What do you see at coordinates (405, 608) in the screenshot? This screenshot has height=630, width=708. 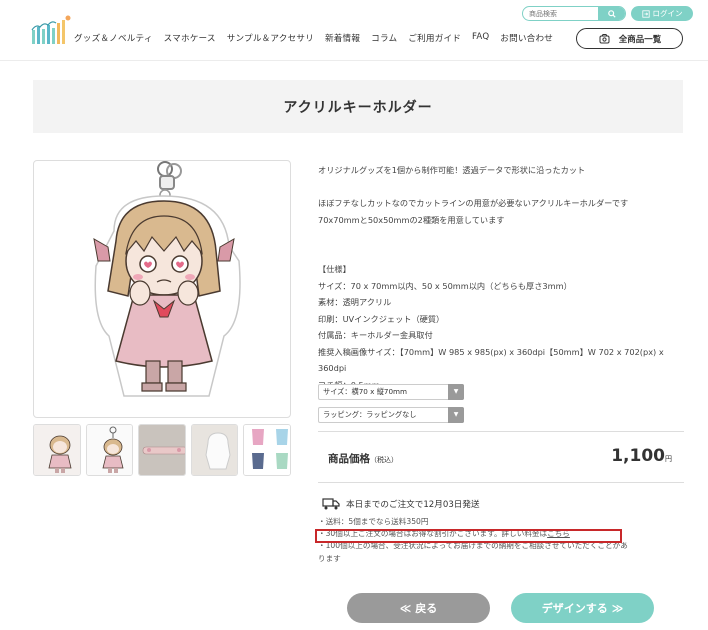 I see `double-chevron-left-icon: ≪` at bounding box center [405, 608].